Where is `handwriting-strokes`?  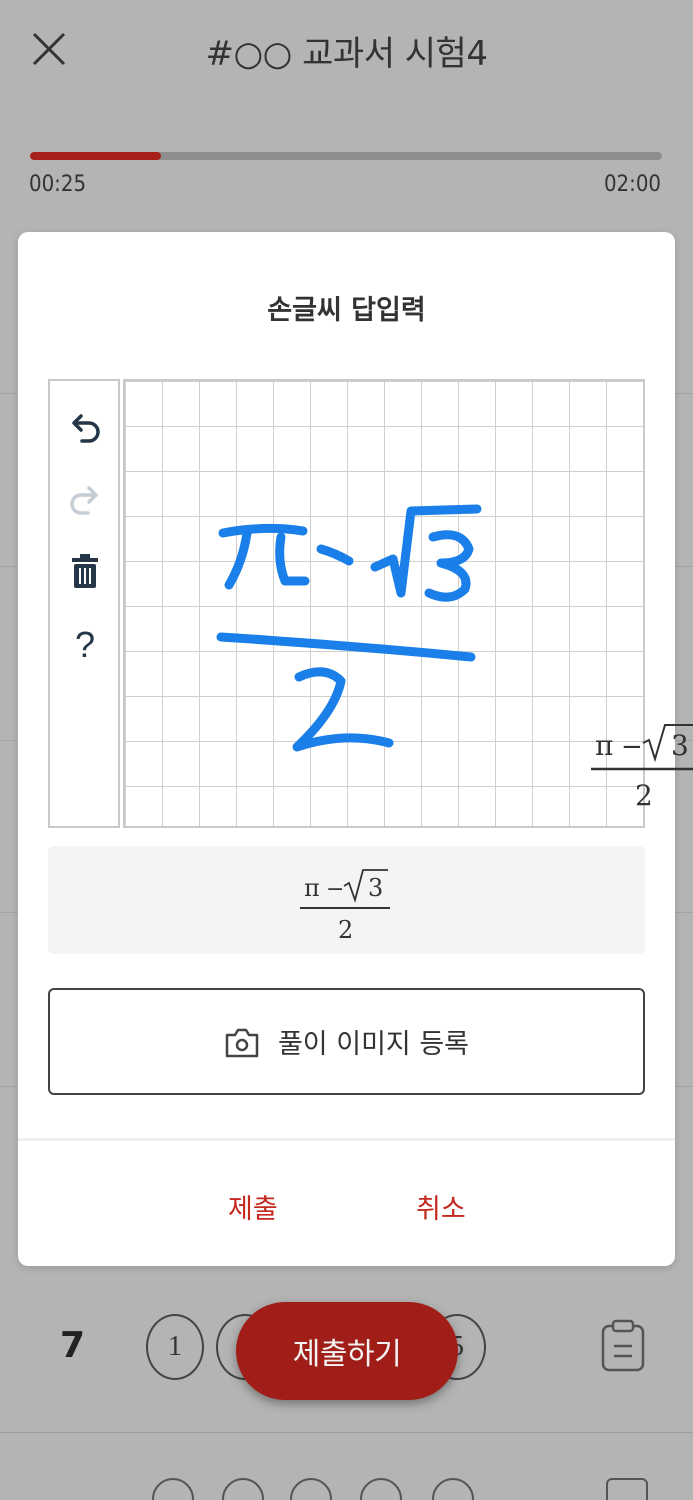
handwriting-strokes is located at coordinates (349, 628).